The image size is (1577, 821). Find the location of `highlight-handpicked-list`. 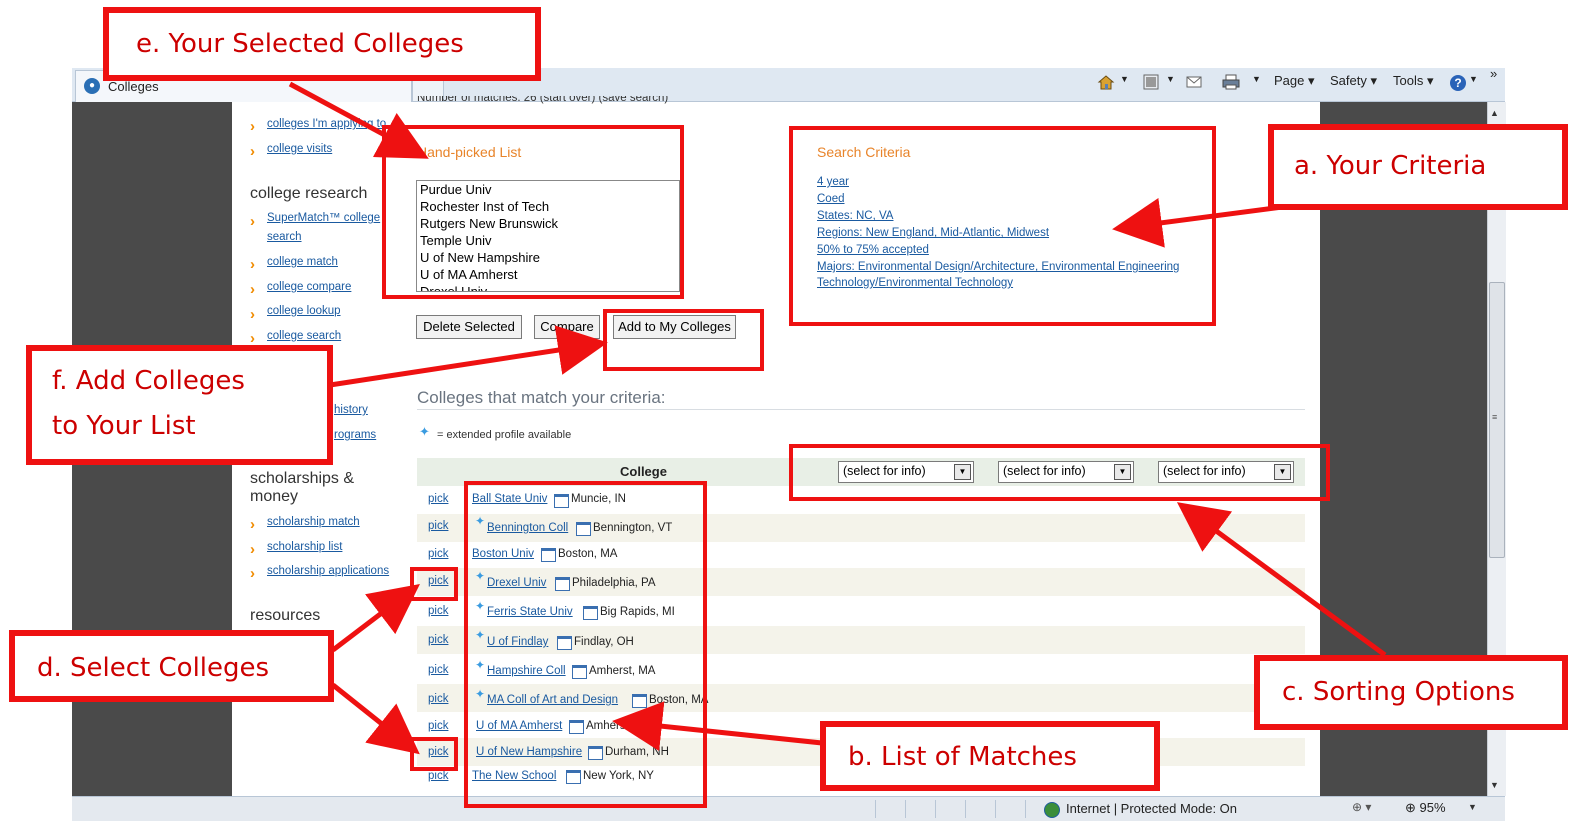

highlight-handpicked-list is located at coordinates (533, 212).